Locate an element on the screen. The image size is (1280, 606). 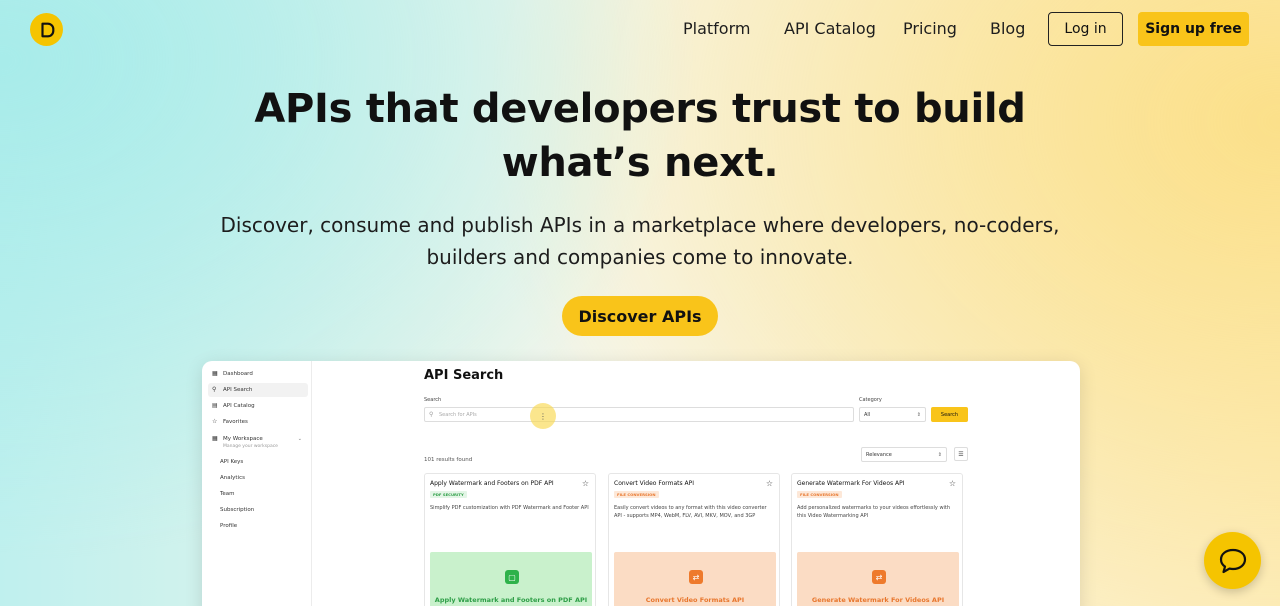
sidebar-subitem-subscription: Subscription is located at coordinates (237, 510).